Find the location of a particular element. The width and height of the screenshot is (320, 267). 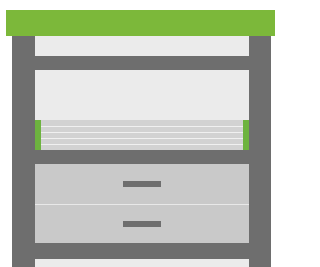

cabinet-right-edge is located at coordinates (246, 135).